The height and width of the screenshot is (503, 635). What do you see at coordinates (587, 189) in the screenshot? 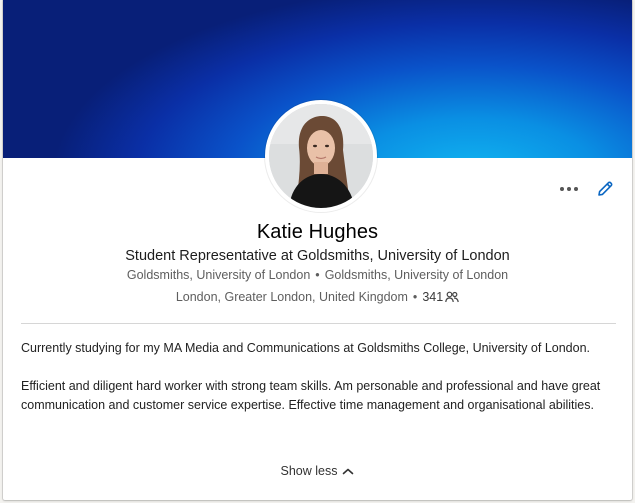
I see `profile-actions` at bounding box center [587, 189].